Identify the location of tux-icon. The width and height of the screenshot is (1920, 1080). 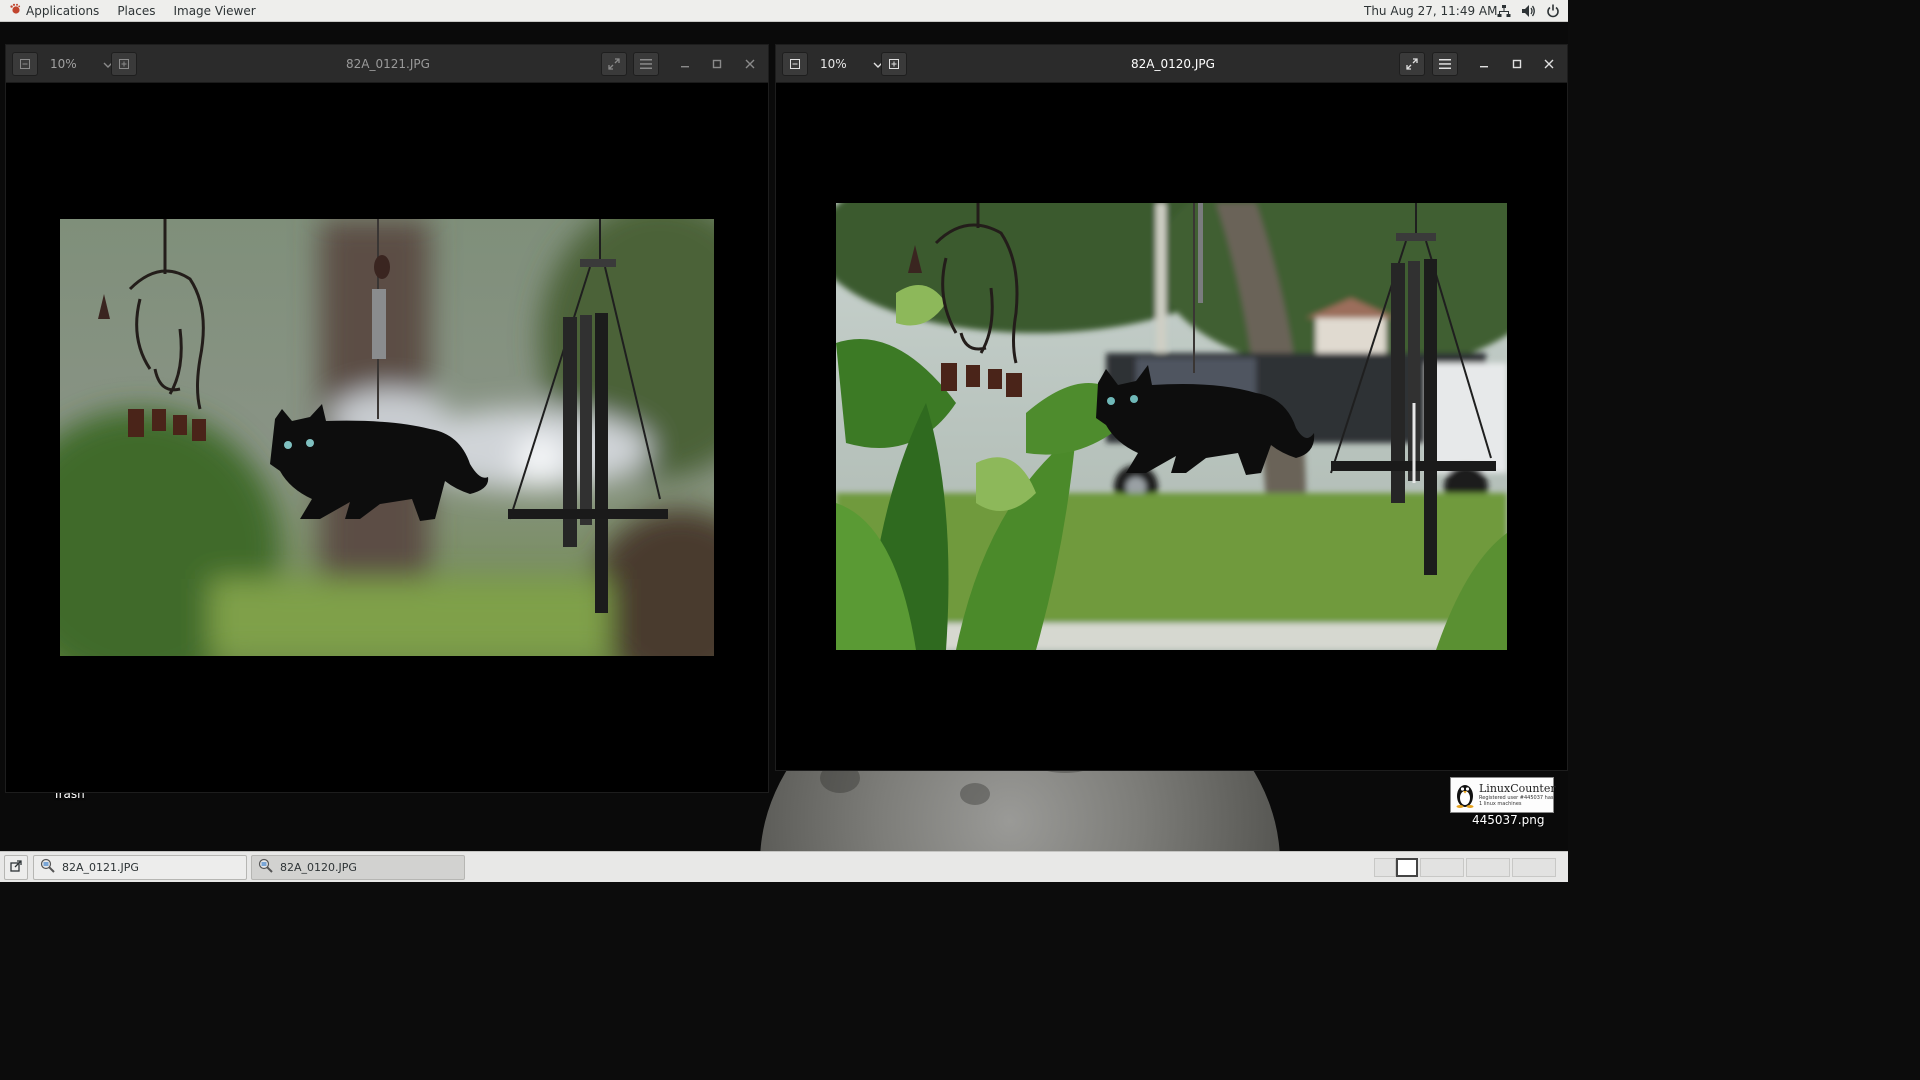
(1465, 795).